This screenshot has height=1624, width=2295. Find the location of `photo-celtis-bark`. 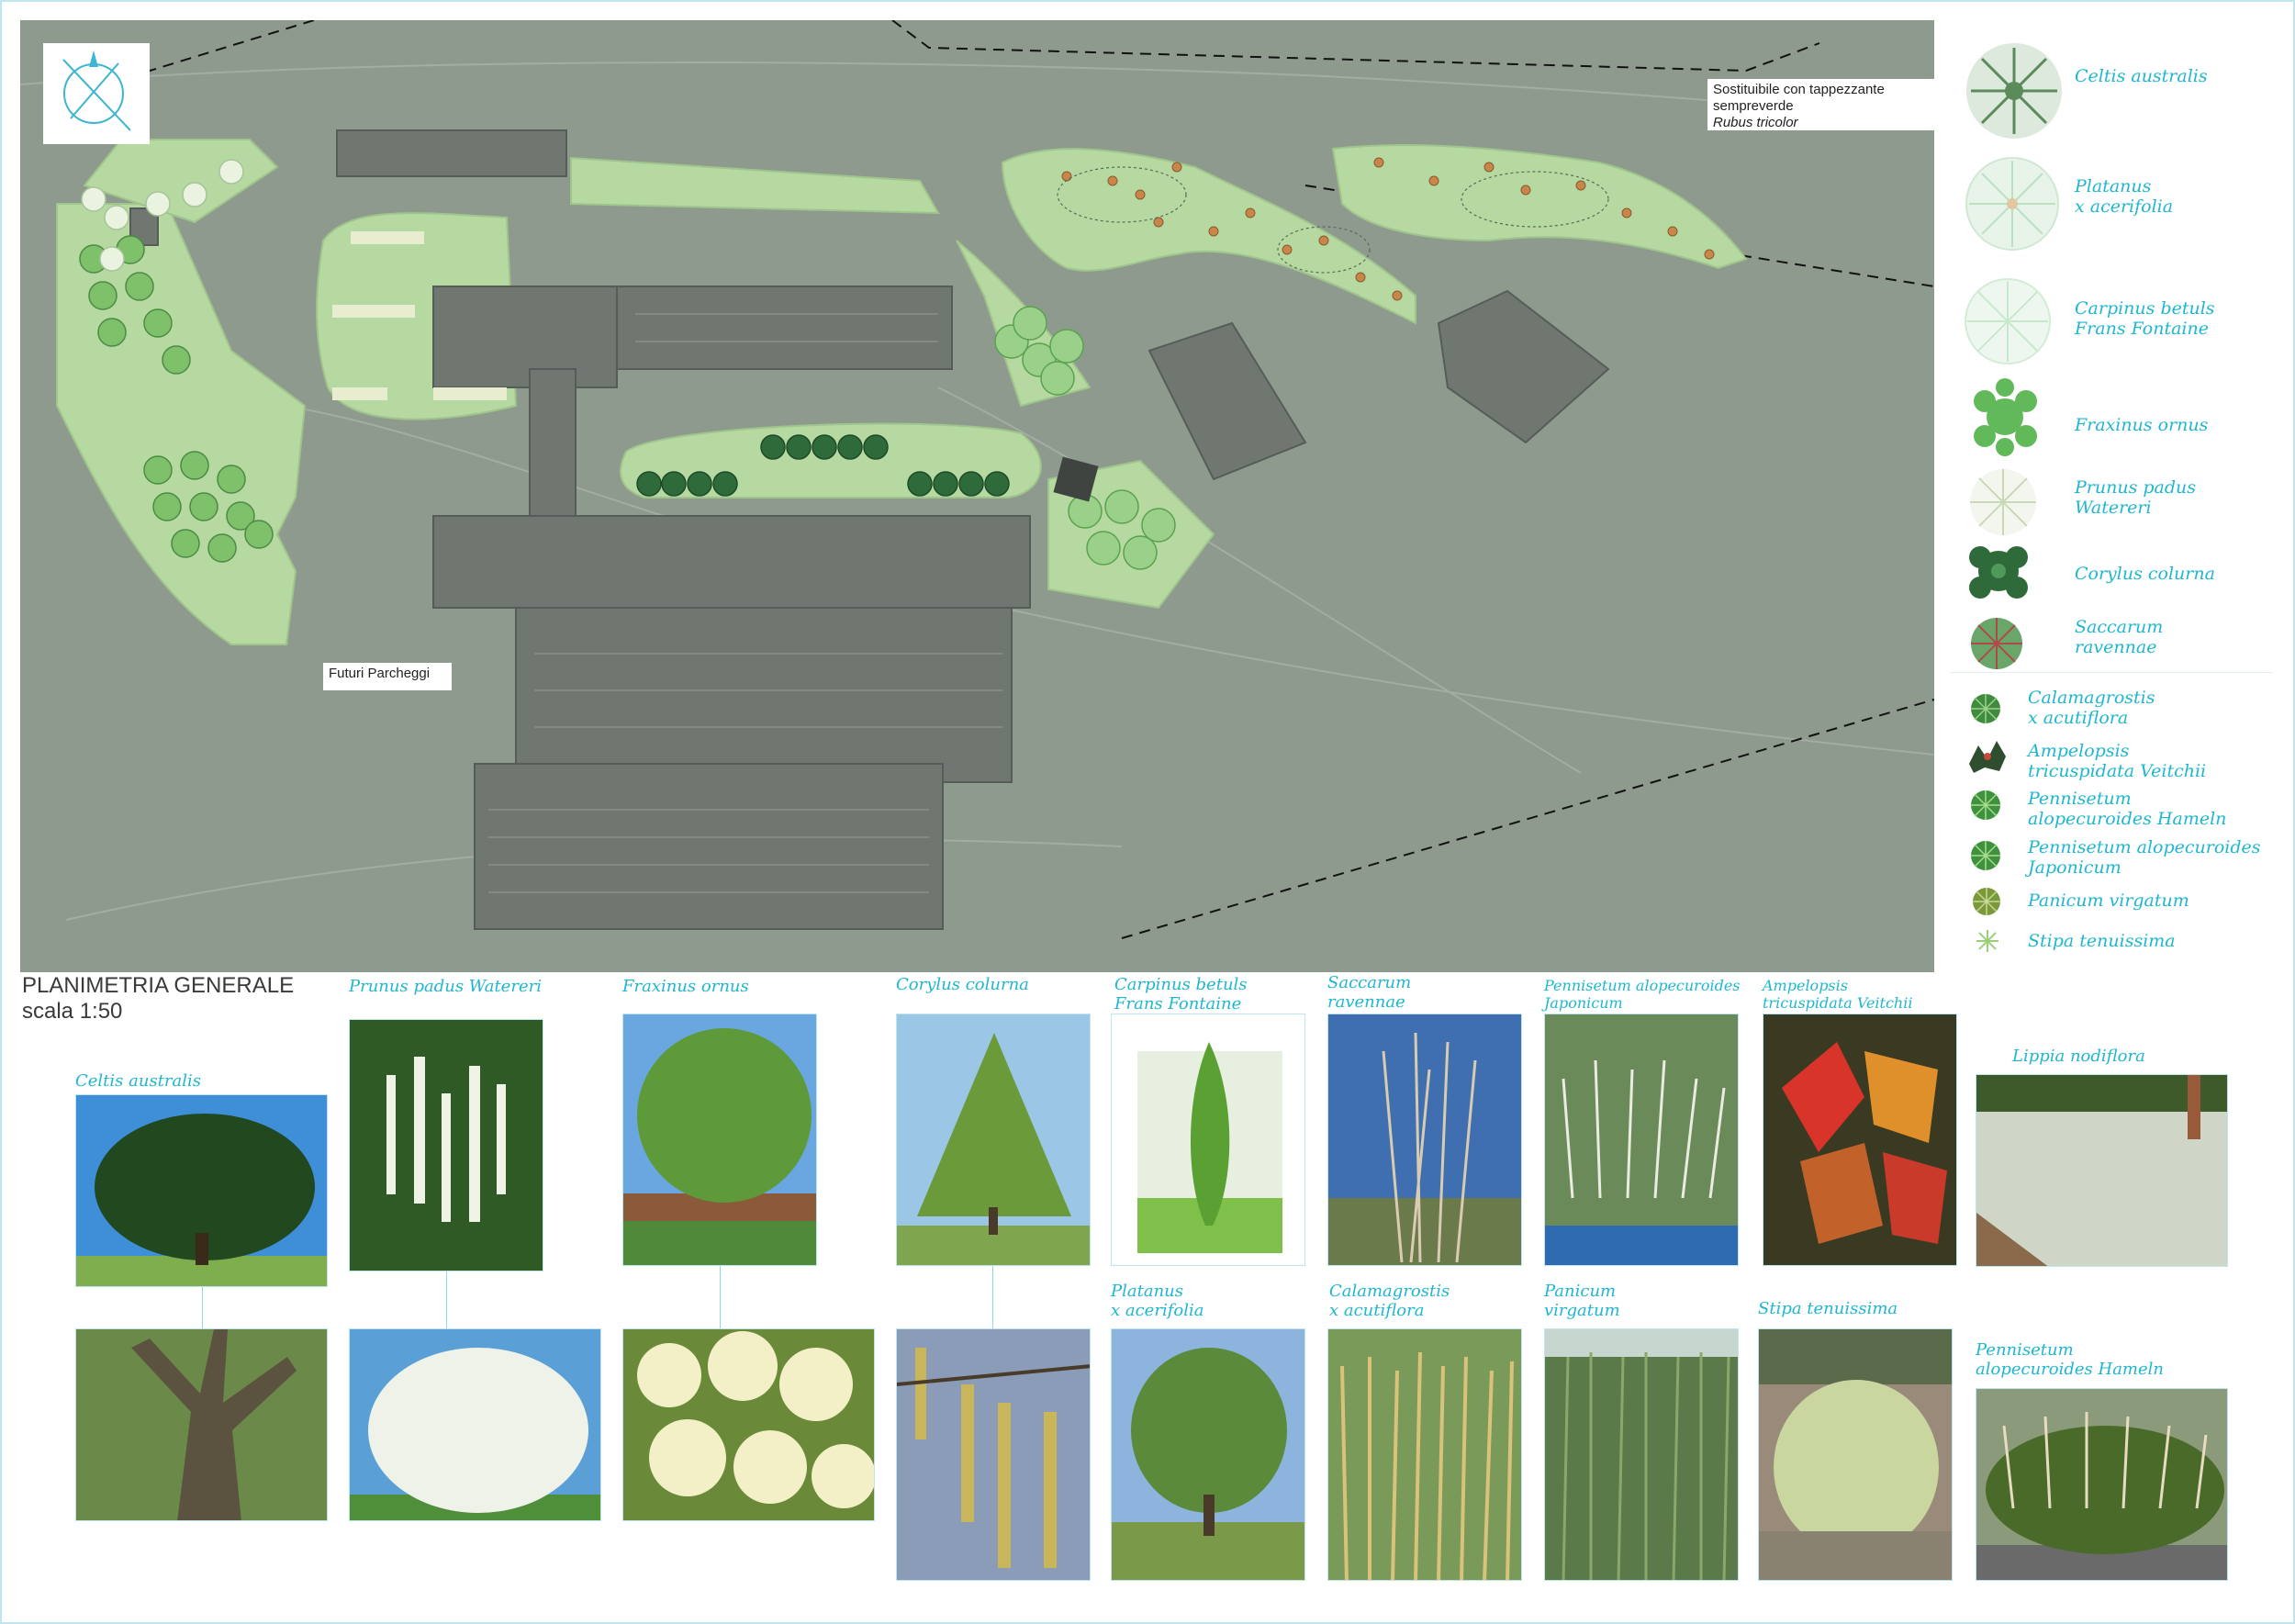

photo-celtis-bark is located at coordinates (201, 1424).